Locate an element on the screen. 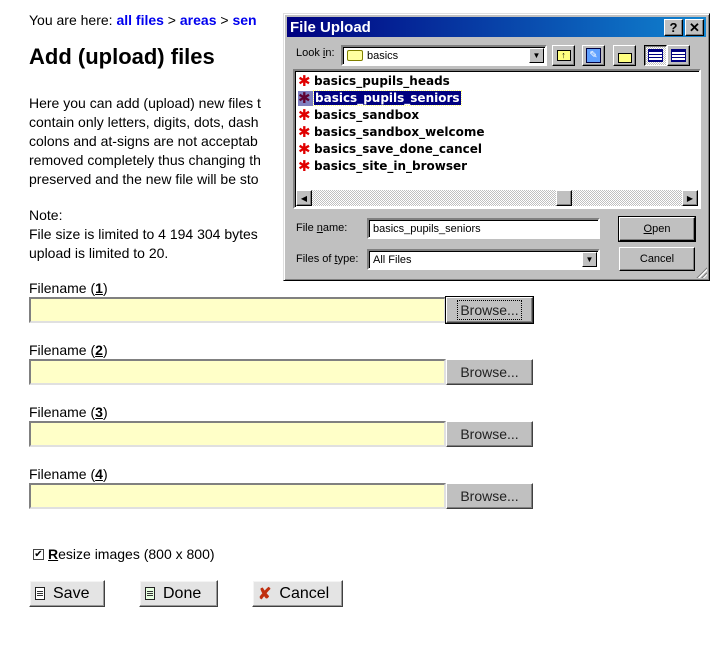 The height and width of the screenshot is (653, 720). file-name-label: File name: is located at coordinates (322, 228).